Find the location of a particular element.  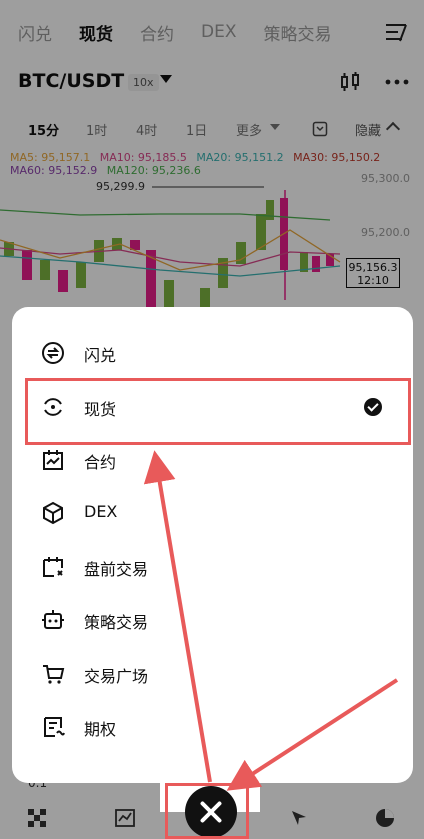

menu-item-label: 策略交易 is located at coordinates (116, 622).